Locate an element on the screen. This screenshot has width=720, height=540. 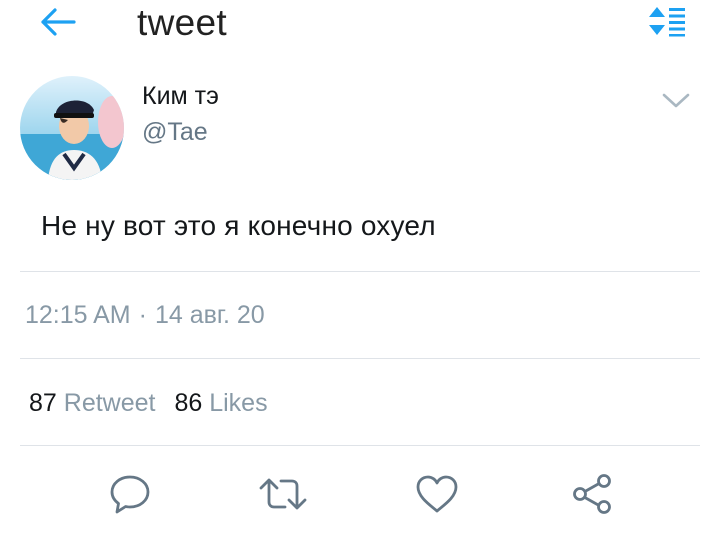
share-button is located at coordinates (592, 494).